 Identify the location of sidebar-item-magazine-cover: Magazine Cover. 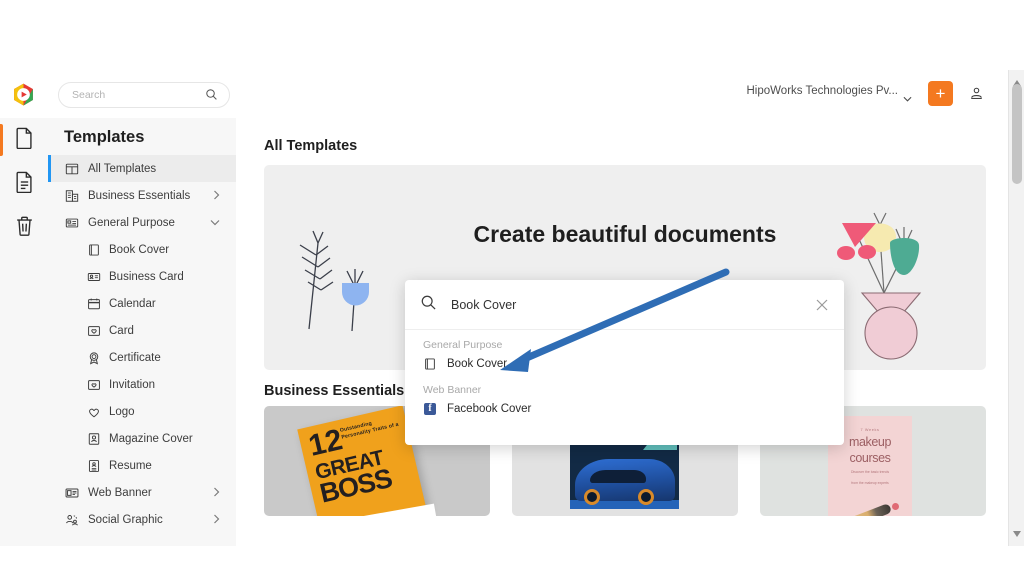
(142, 438).